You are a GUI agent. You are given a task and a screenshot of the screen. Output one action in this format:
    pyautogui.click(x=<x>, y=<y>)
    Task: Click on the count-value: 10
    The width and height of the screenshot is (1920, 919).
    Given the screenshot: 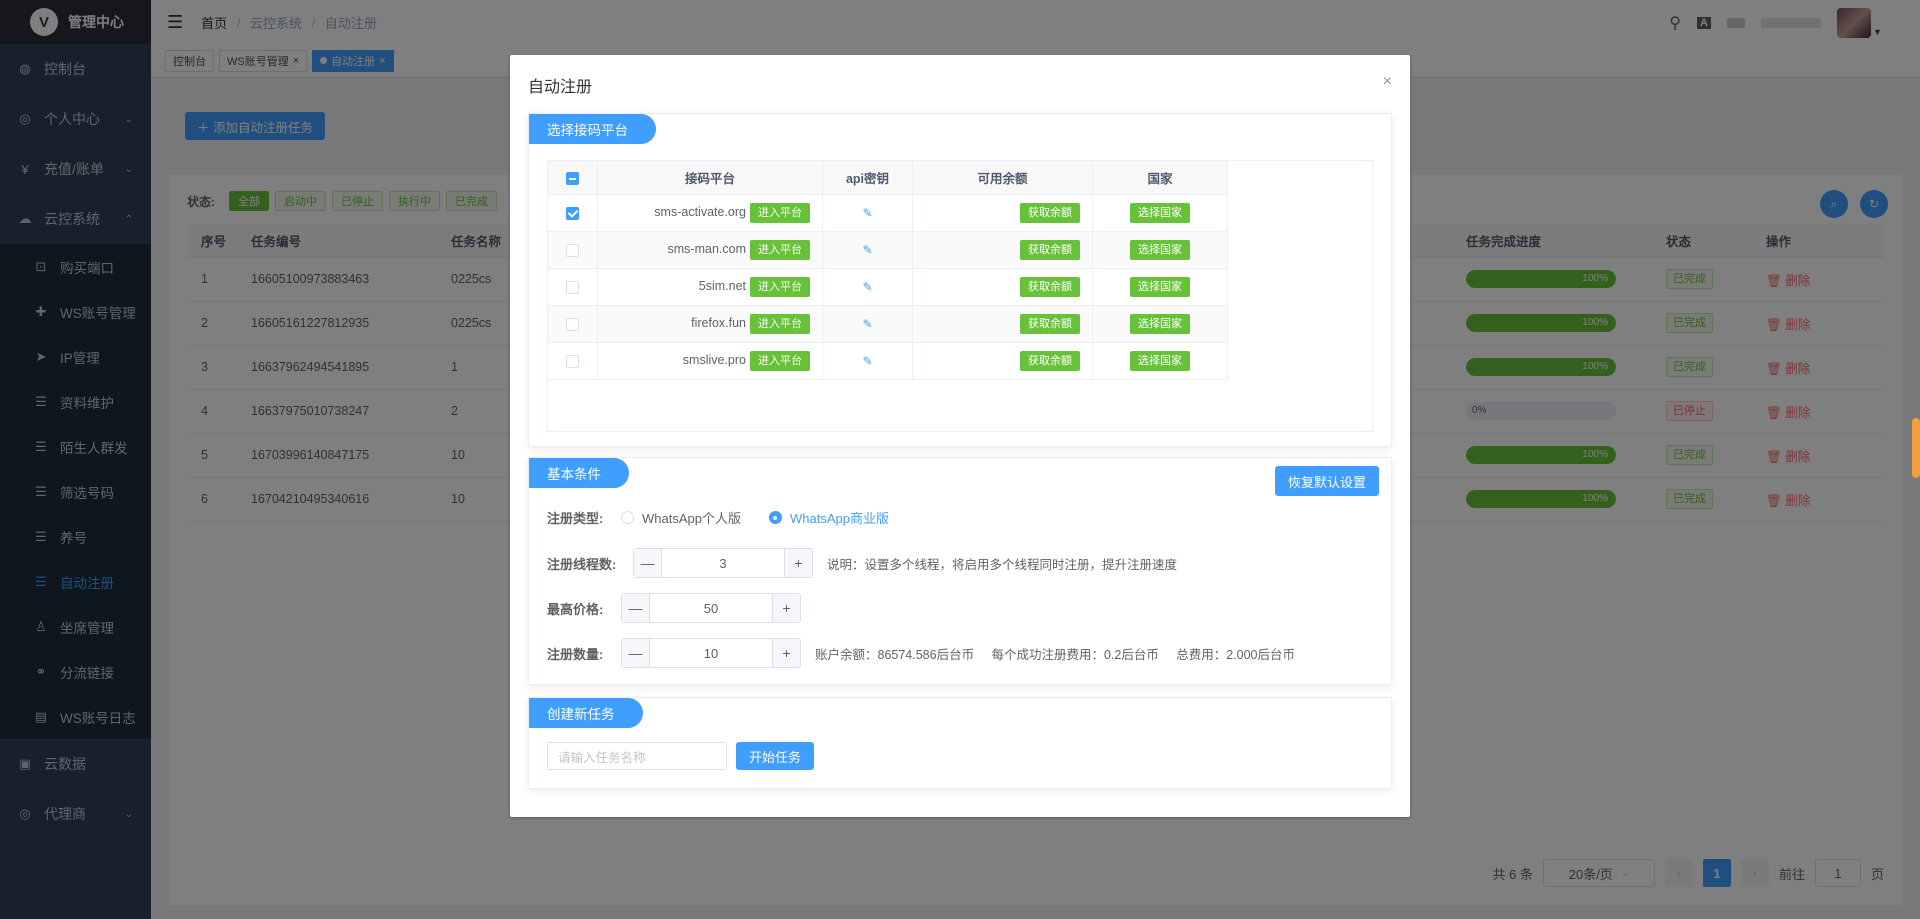 What is the action you would take?
    pyautogui.click(x=711, y=653)
    